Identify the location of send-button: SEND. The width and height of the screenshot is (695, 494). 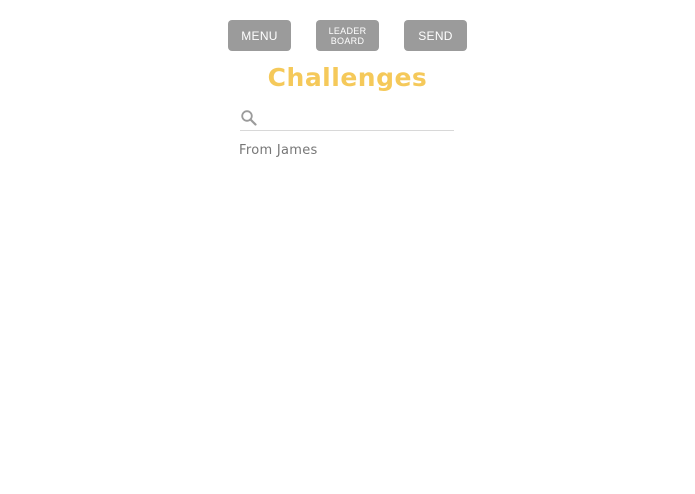
(435, 35).